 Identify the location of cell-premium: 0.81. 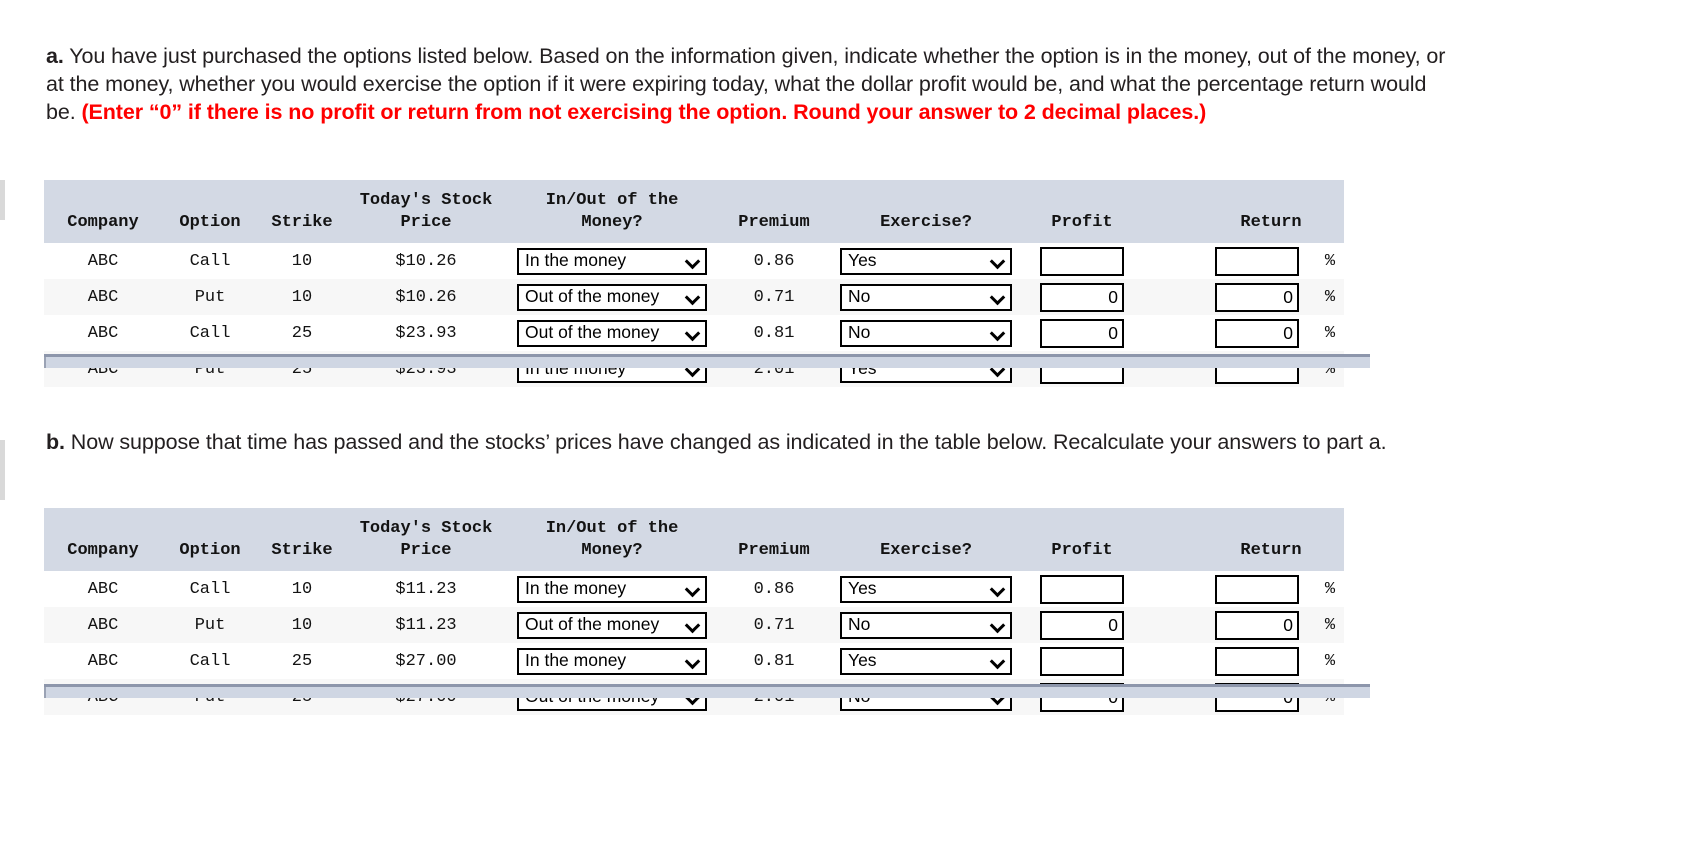
(774, 333).